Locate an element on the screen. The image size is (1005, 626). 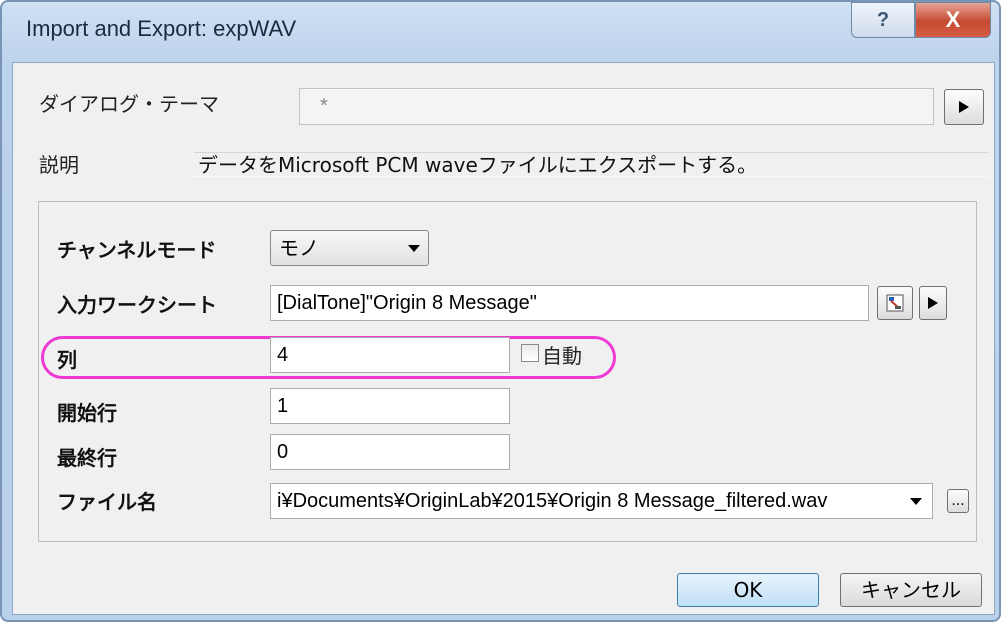
file-name-label: ファイル名 is located at coordinates (107, 502).